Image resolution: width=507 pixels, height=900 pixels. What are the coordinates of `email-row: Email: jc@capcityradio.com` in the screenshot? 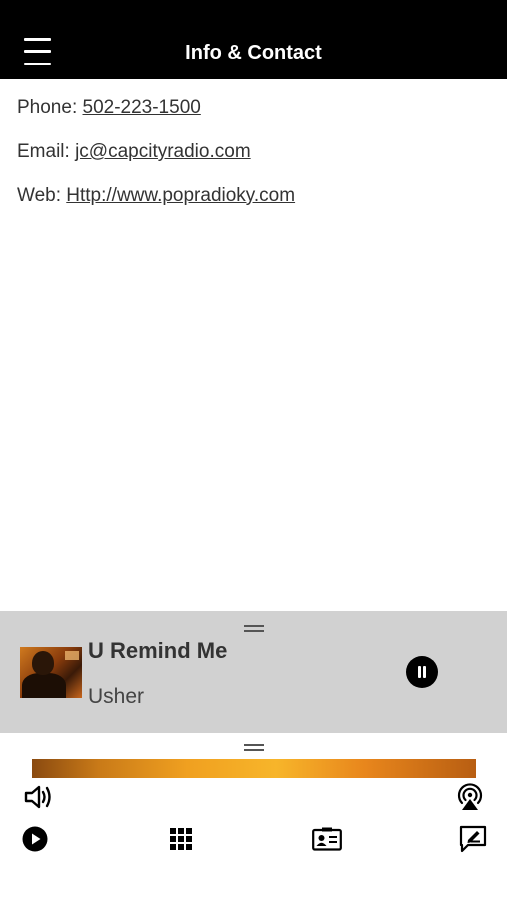 It's located at (252, 162).